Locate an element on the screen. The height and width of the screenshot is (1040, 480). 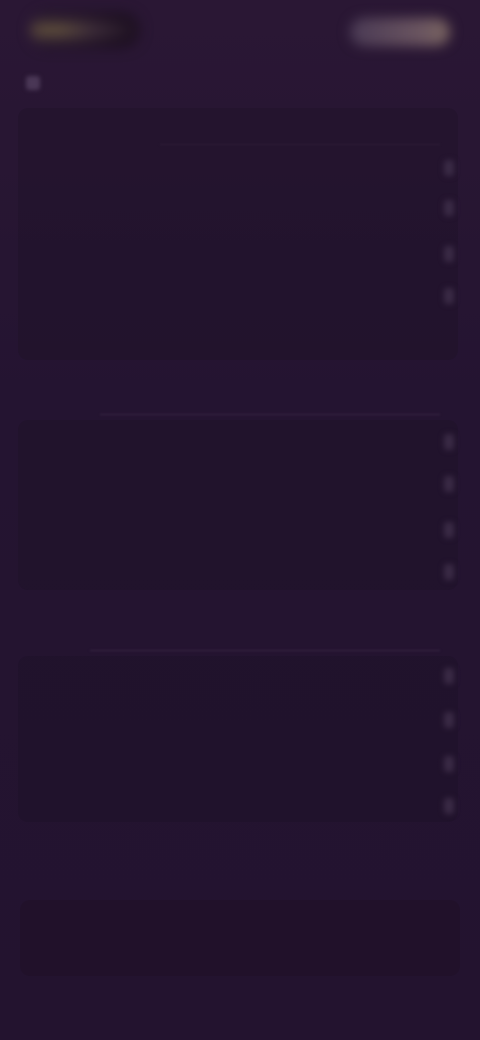
top-bar is located at coordinates (240, 32).